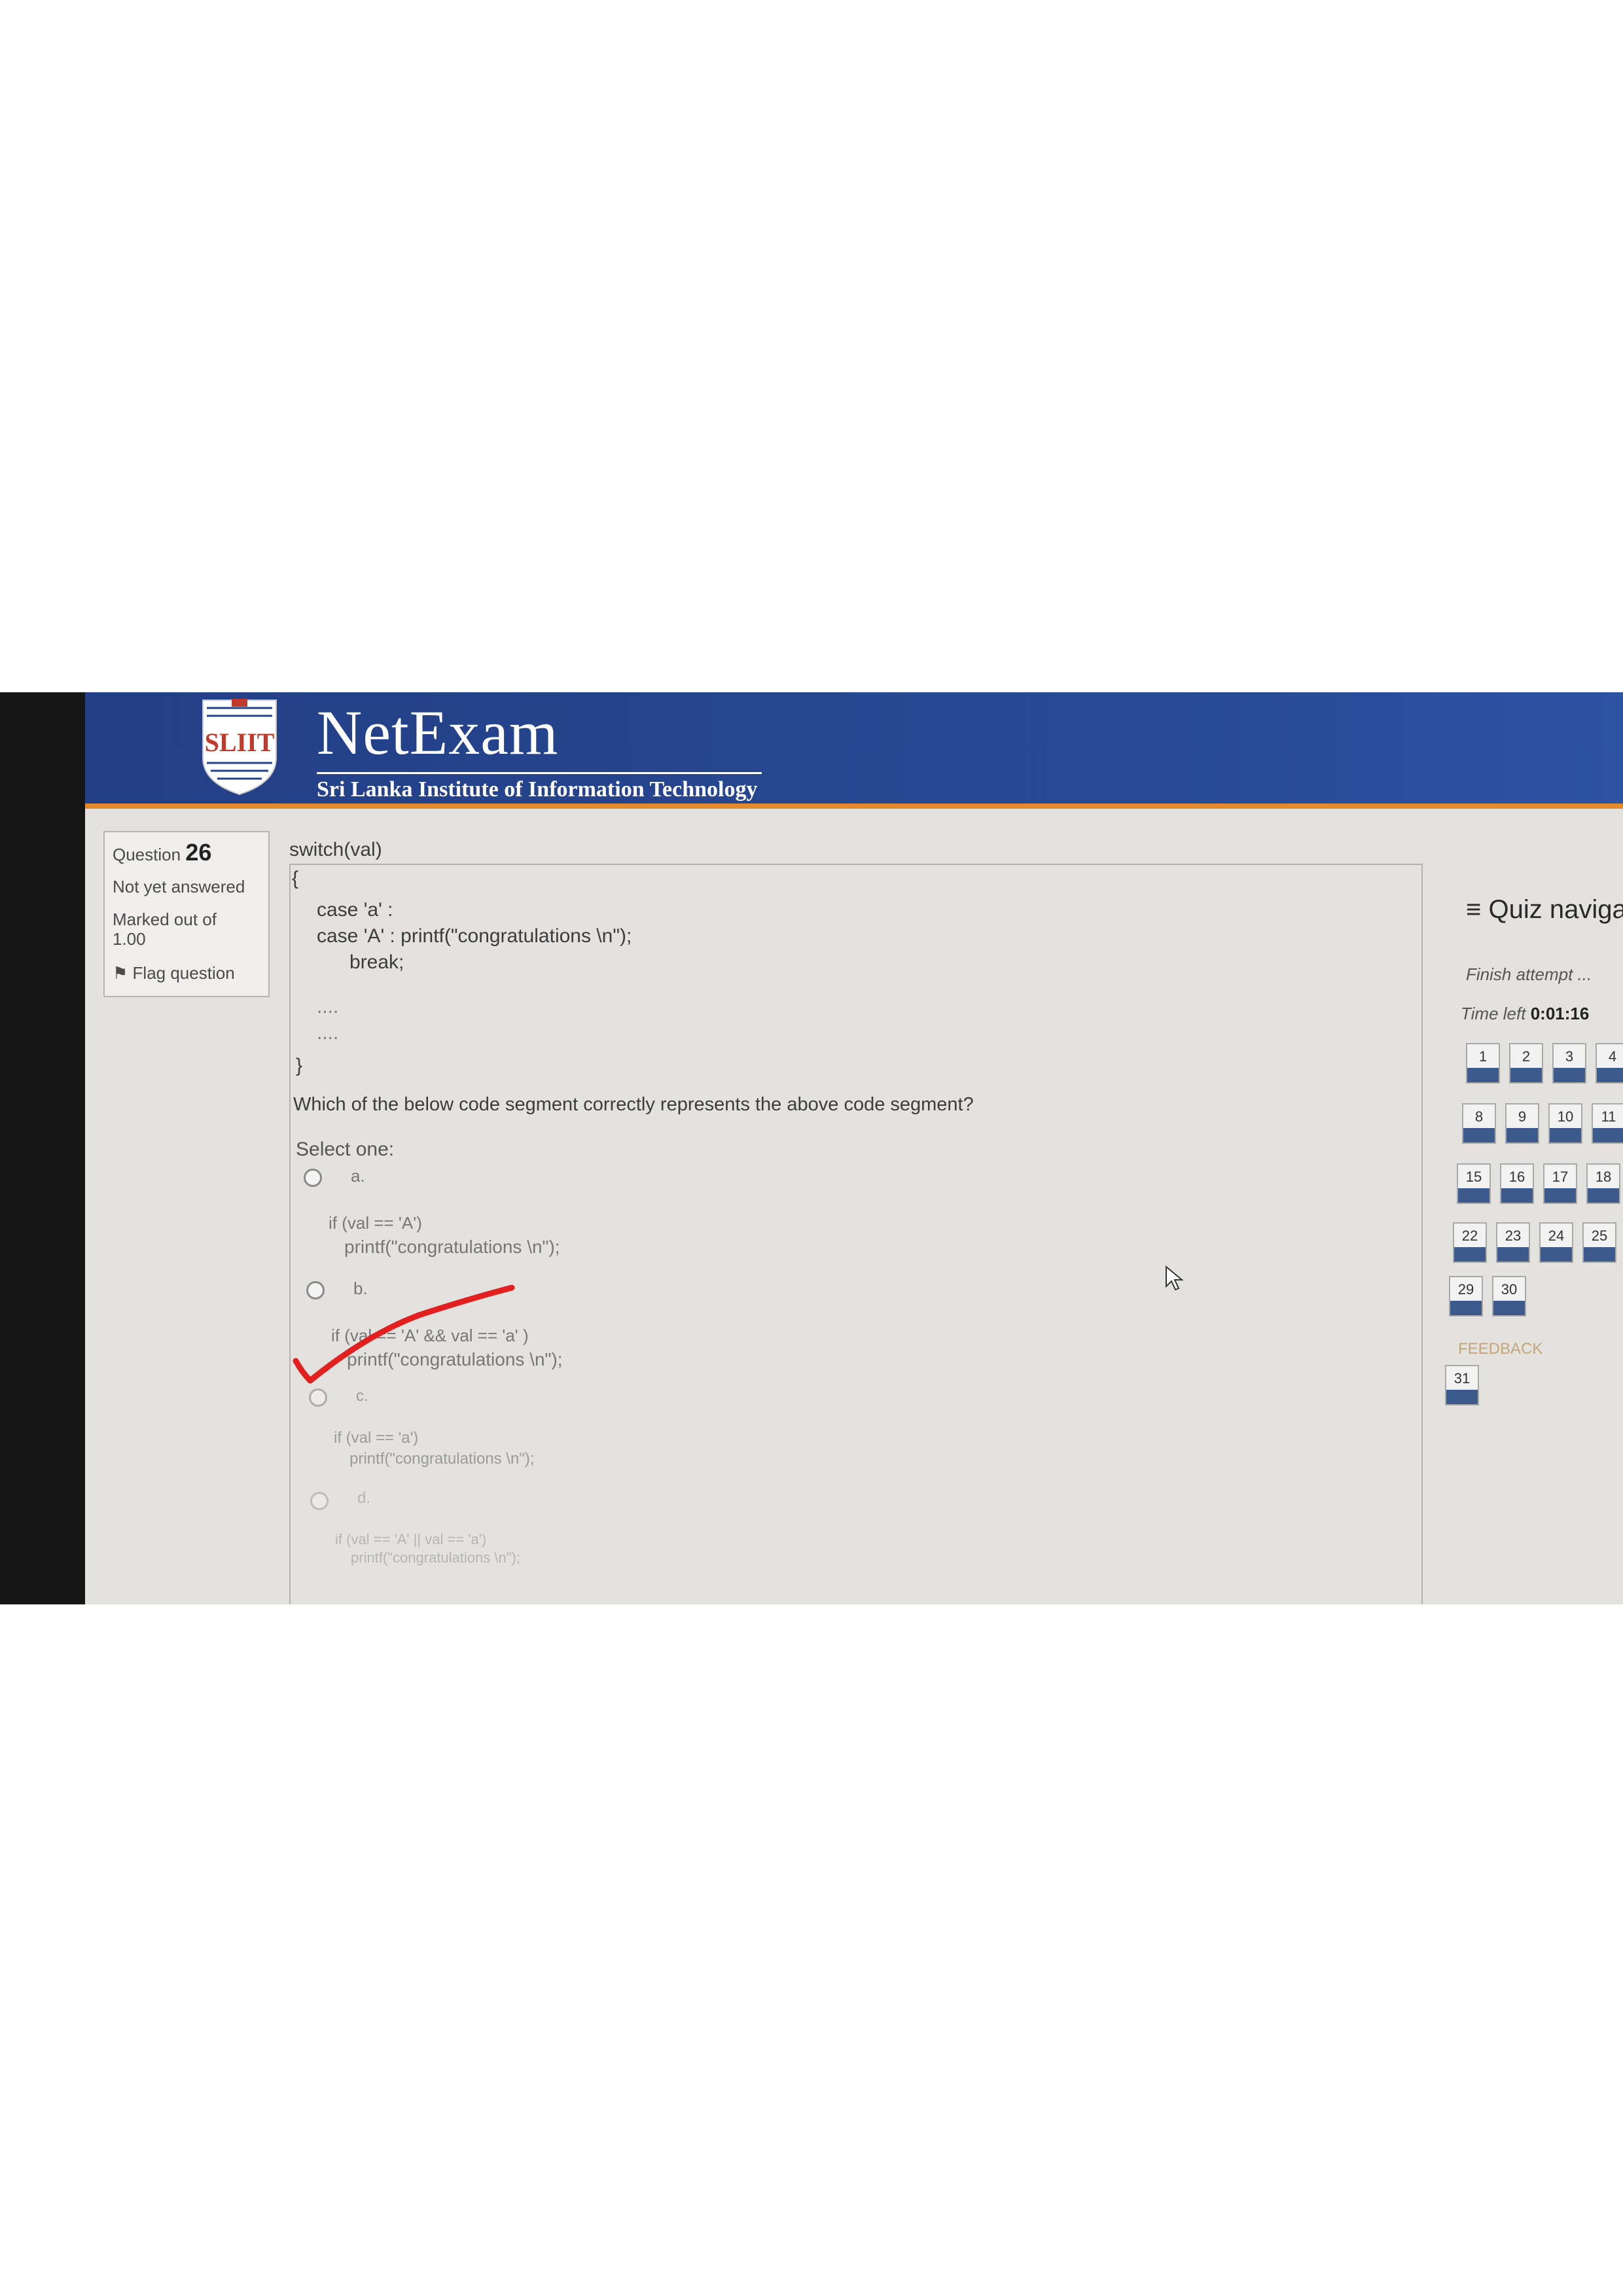 The width and height of the screenshot is (1623, 2296). Describe the element at coordinates (335, 849) in the screenshot. I see `code-line: switch(val)` at that location.